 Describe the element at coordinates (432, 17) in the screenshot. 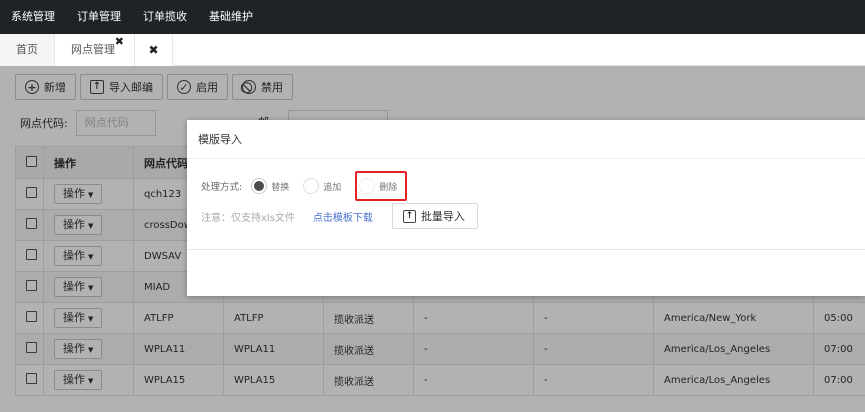

I see `top-nav: 系统管理 订单管理 订单揽收 基础维护` at that location.